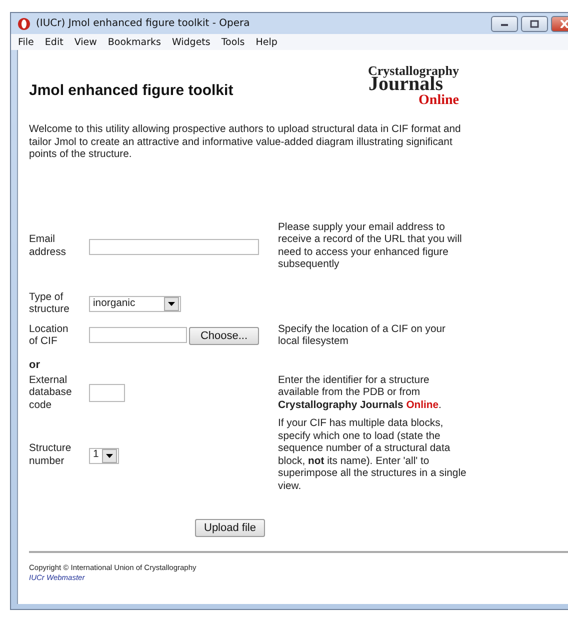 The height and width of the screenshot is (617, 568). What do you see at coordinates (134, 42) in the screenshot?
I see `menu-item: Bookmarks` at bounding box center [134, 42].